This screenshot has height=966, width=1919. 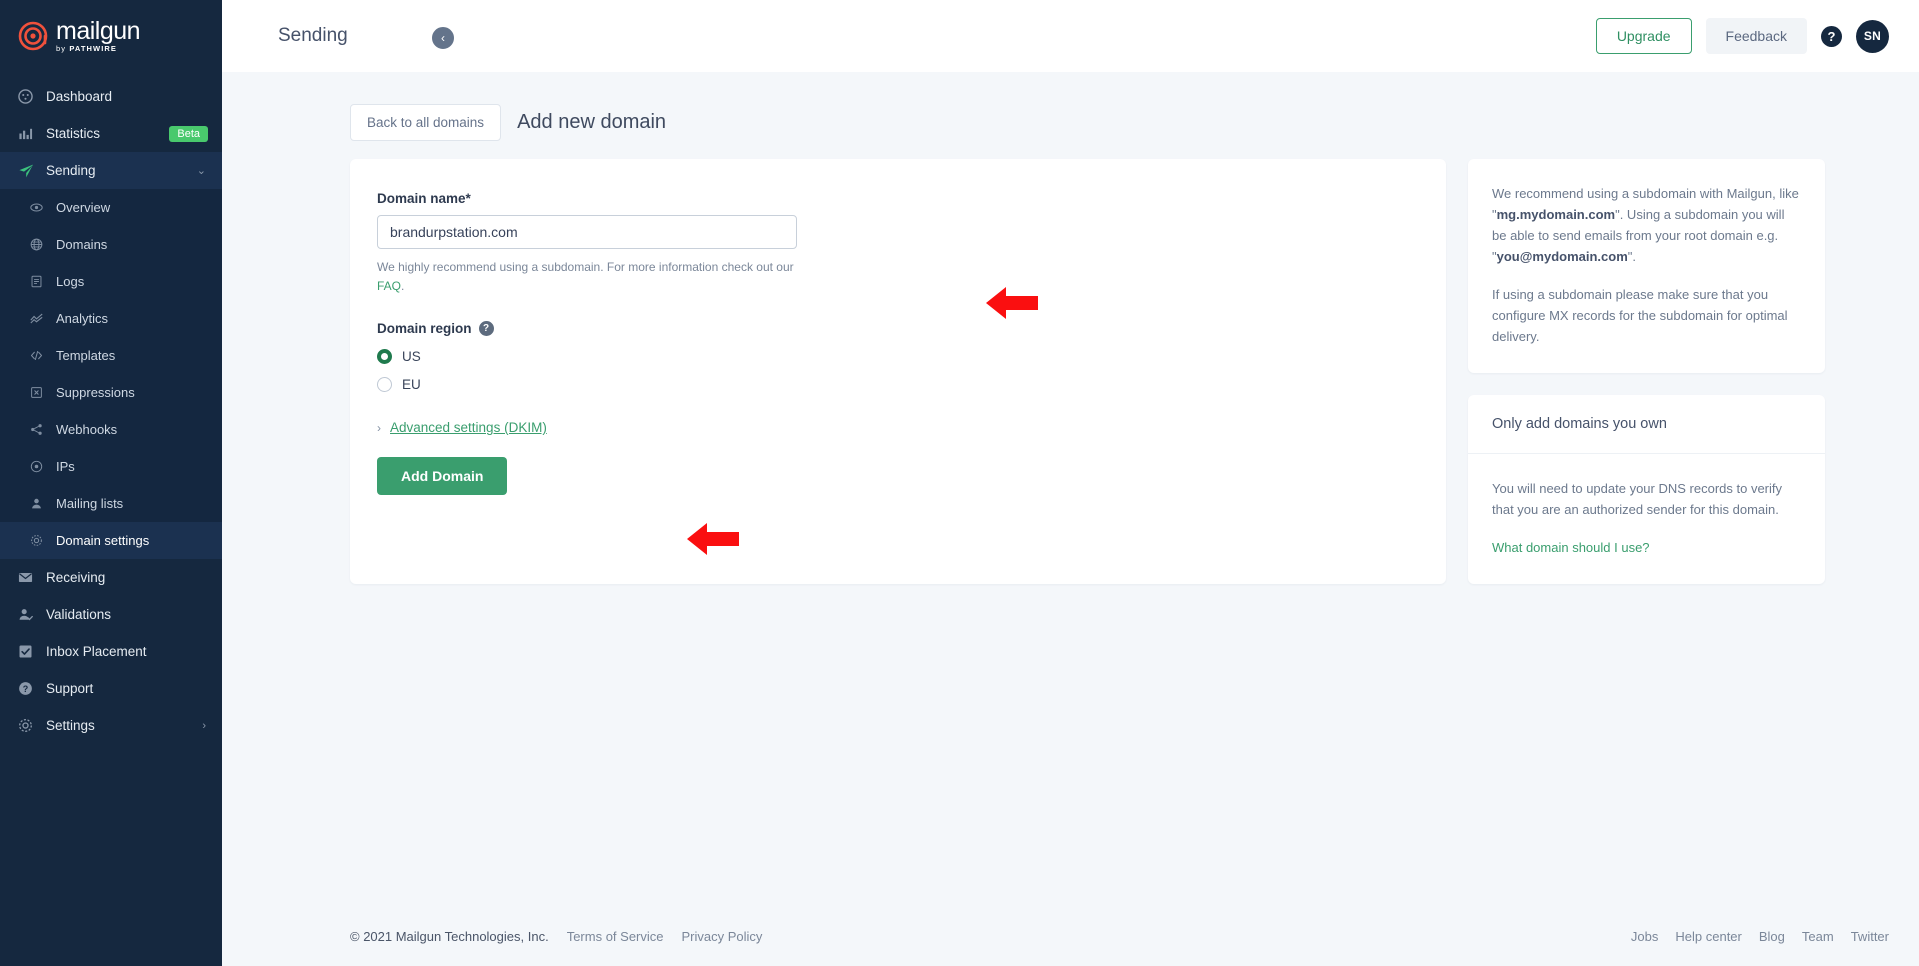 What do you see at coordinates (86, 48) in the screenshot?
I see `logo-tagline: by PATHWIRE` at bounding box center [86, 48].